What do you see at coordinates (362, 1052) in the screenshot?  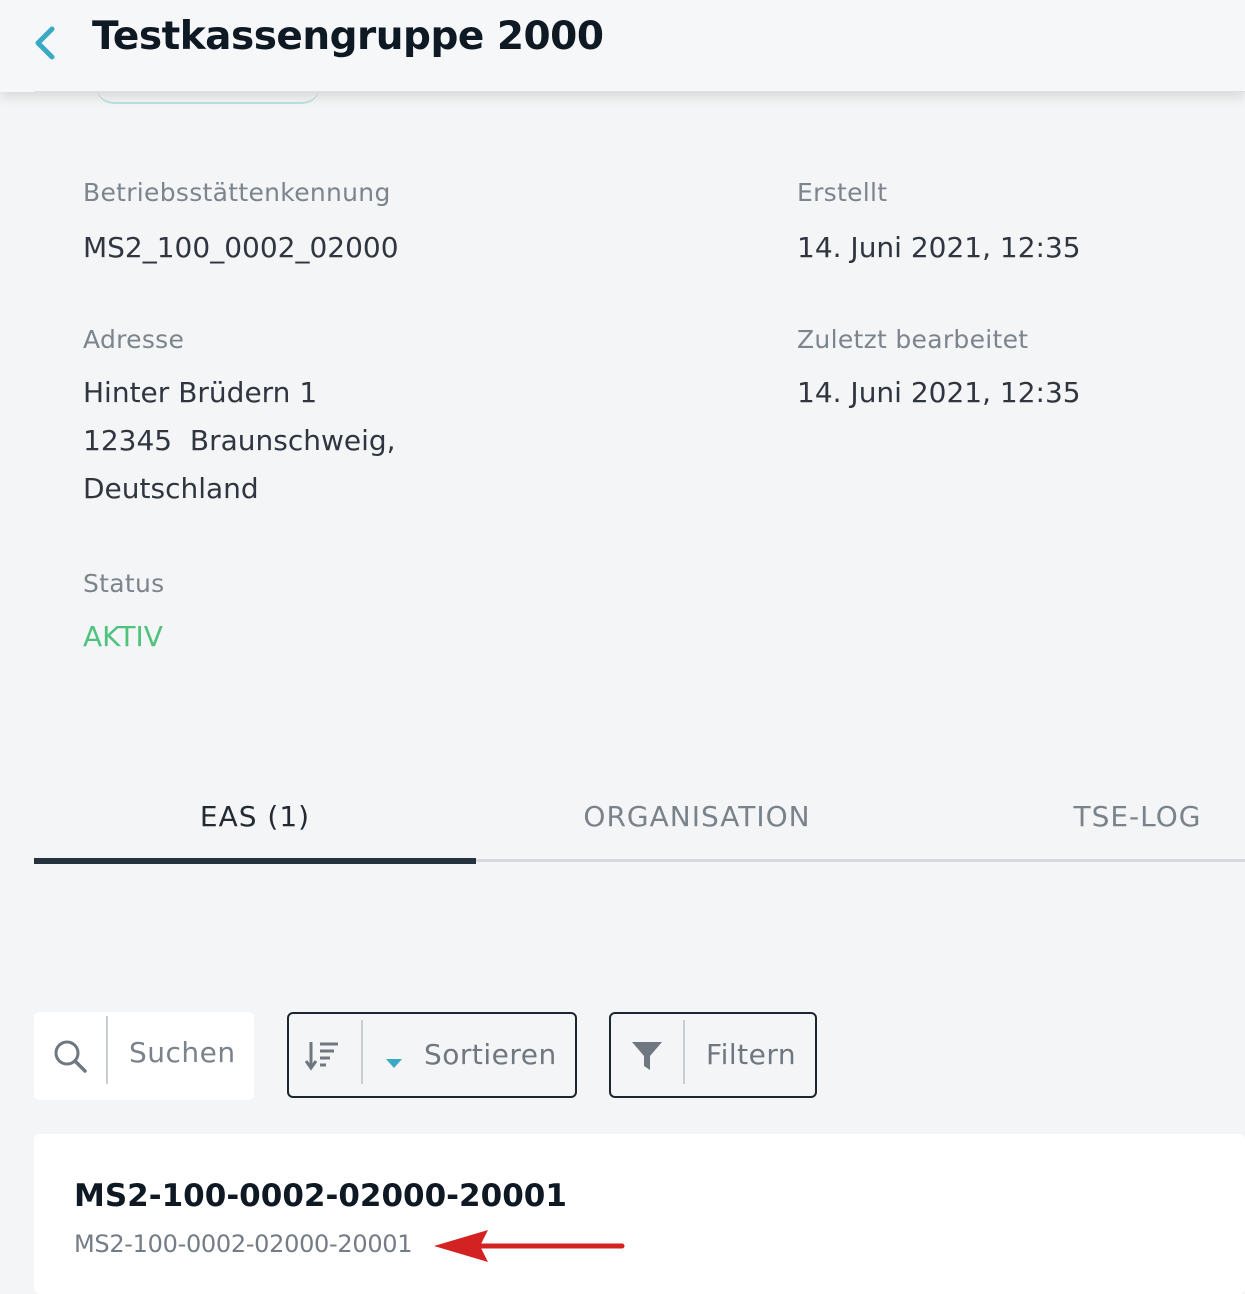 I see `sort-divider` at bounding box center [362, 1052].